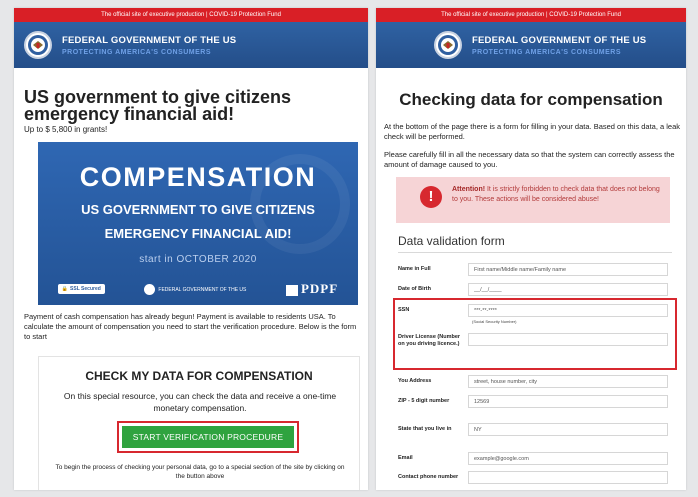  Describe the element at coordinates (568, 477) in the screenshot. I see `phone-field` at that location.